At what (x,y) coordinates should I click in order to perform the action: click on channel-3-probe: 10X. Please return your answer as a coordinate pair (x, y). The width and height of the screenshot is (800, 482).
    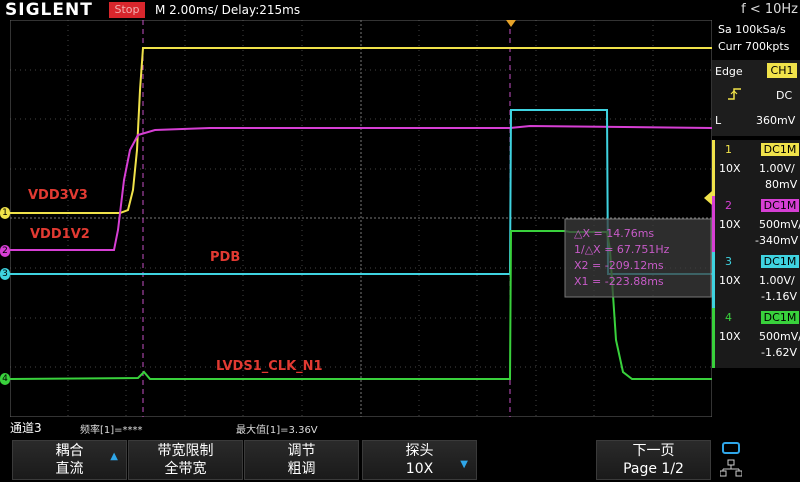
    Looking at the image, I should click on (730, 280).